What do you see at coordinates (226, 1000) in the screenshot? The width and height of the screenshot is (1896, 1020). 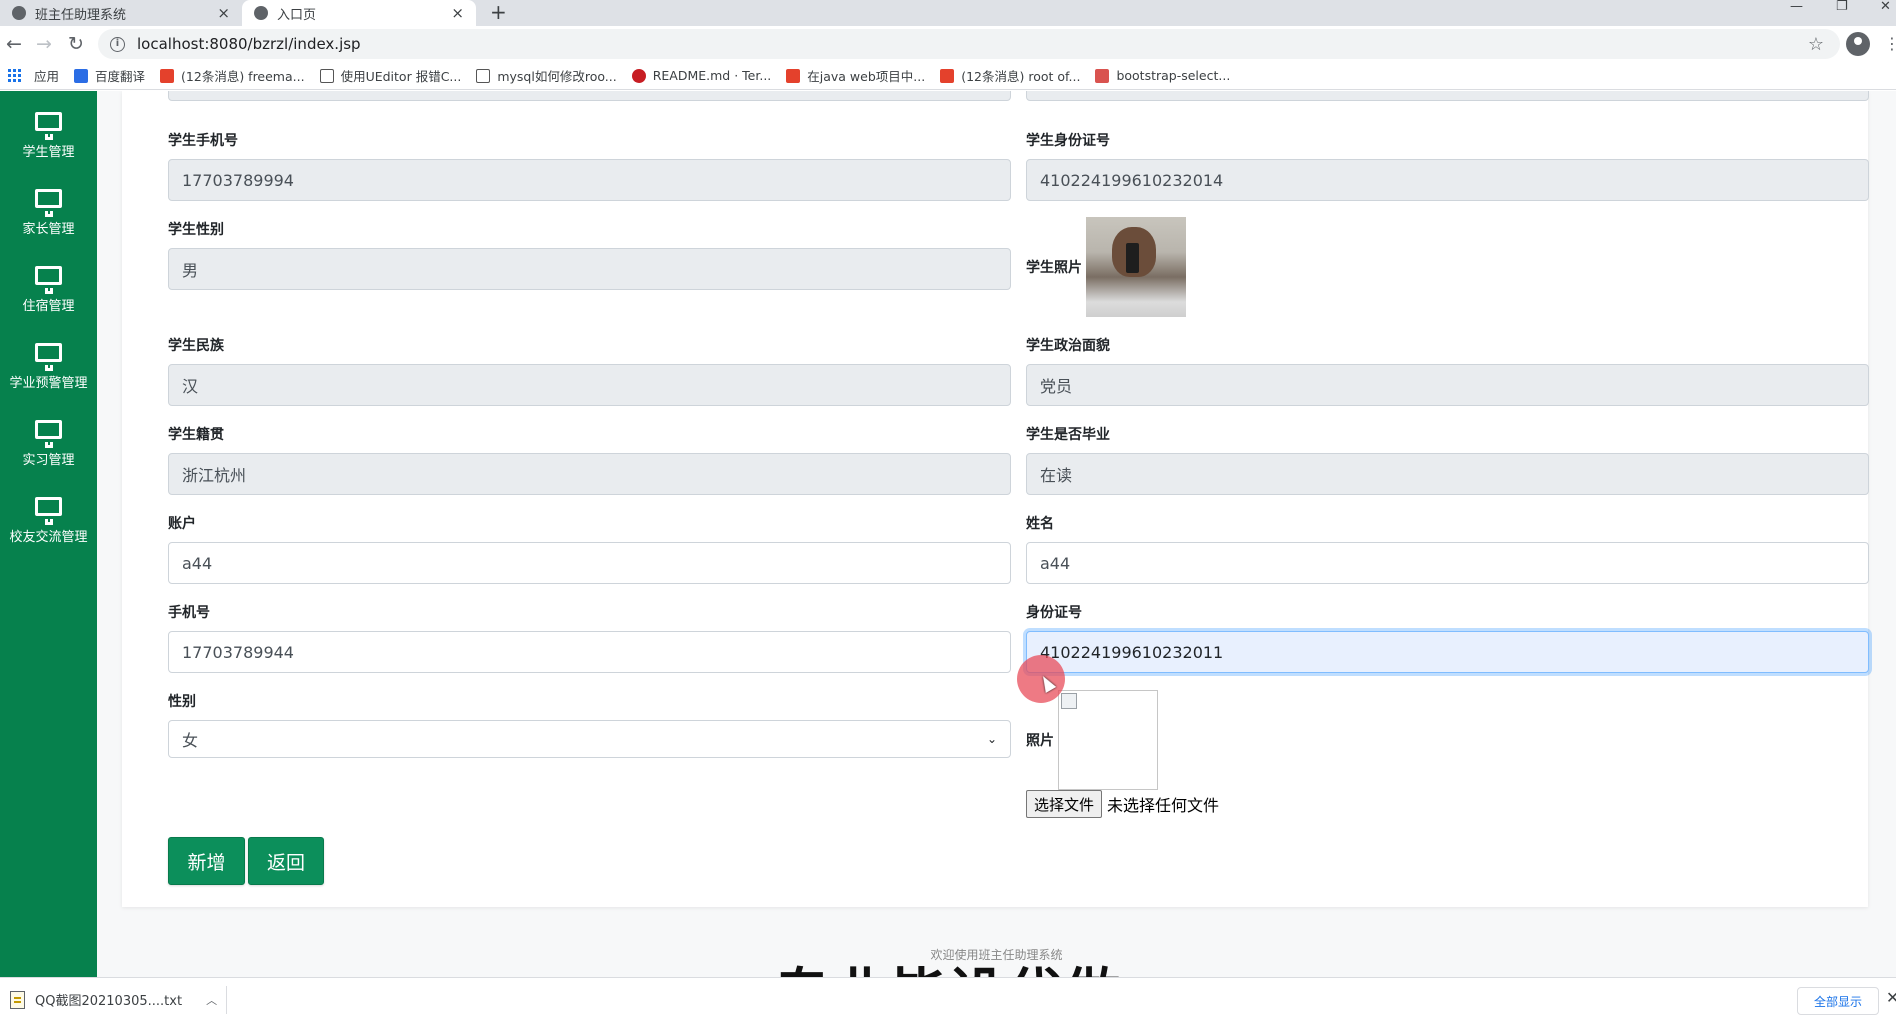 I see `divider` at bounding box center [226, 1000].